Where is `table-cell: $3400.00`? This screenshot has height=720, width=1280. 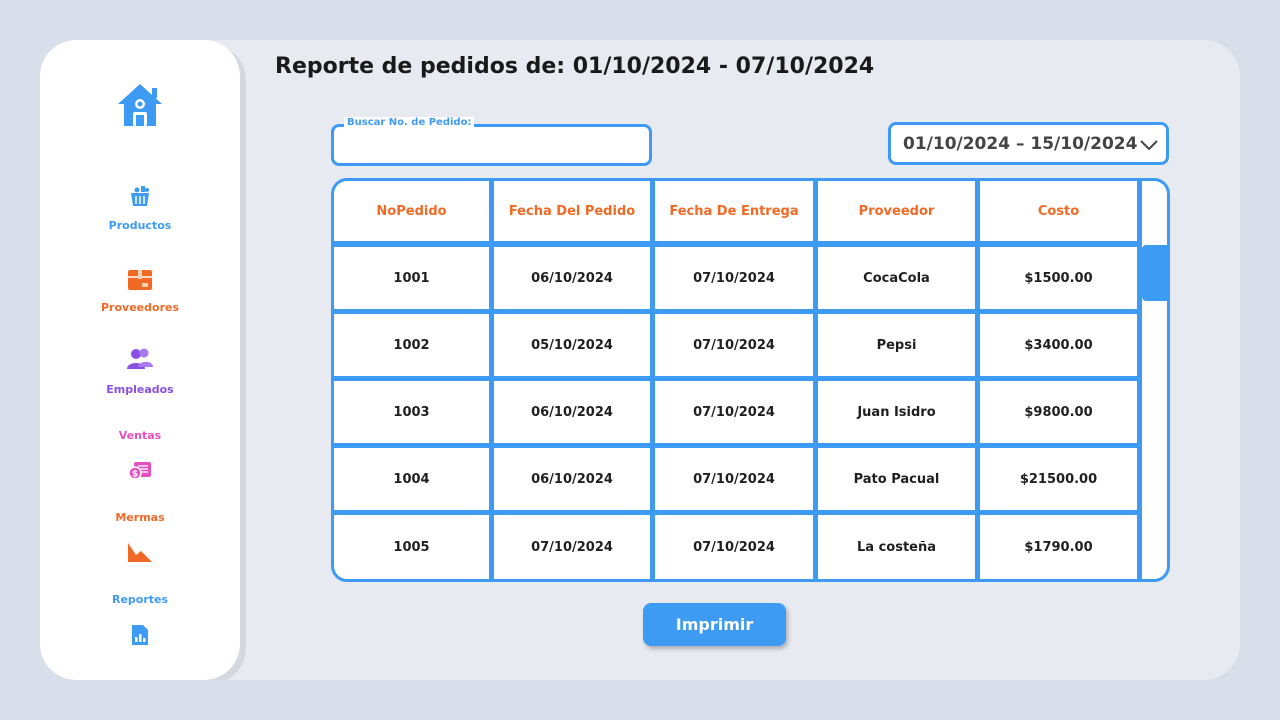 table-cell: $3400.00 is located at coordinates (1058, 345).